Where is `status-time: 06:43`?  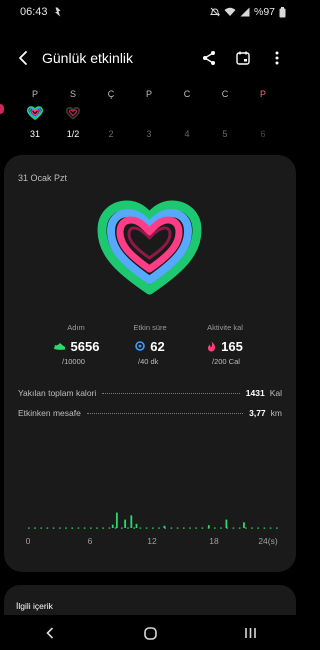
status-time: 06:43 is located at coordinates (34, 12).